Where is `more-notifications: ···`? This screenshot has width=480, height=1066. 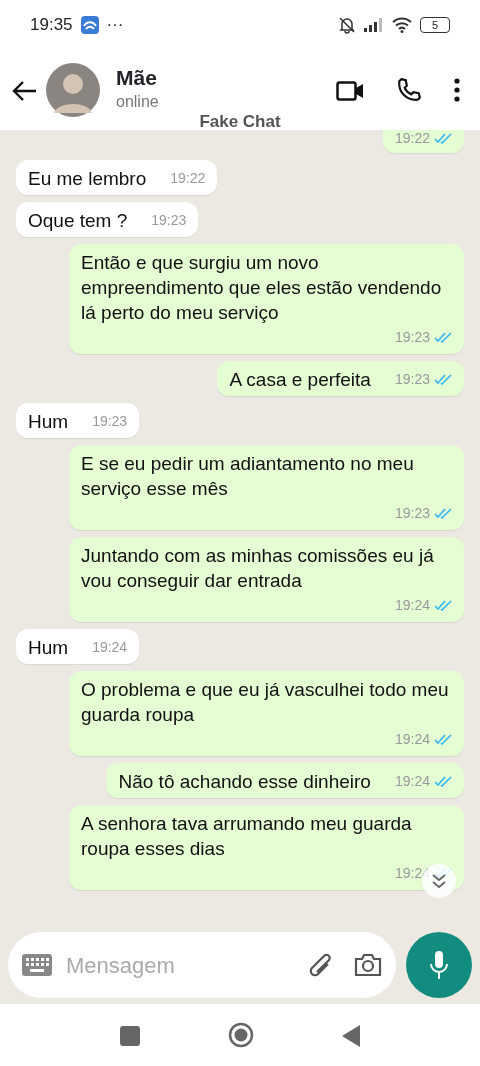 more-notifications: ··· is located at coordinates (115, 25).